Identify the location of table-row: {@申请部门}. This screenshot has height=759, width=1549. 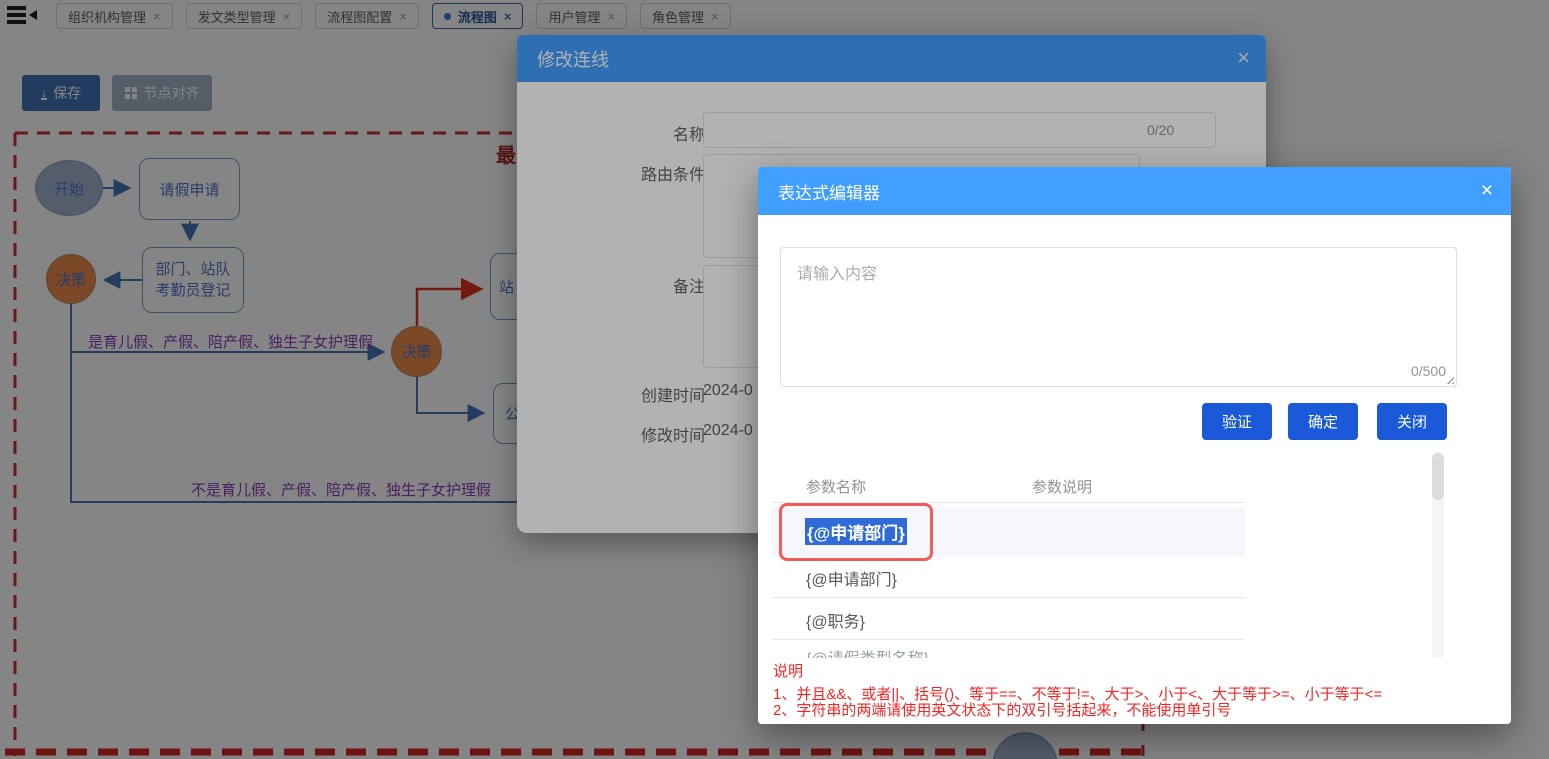
(851, 578).